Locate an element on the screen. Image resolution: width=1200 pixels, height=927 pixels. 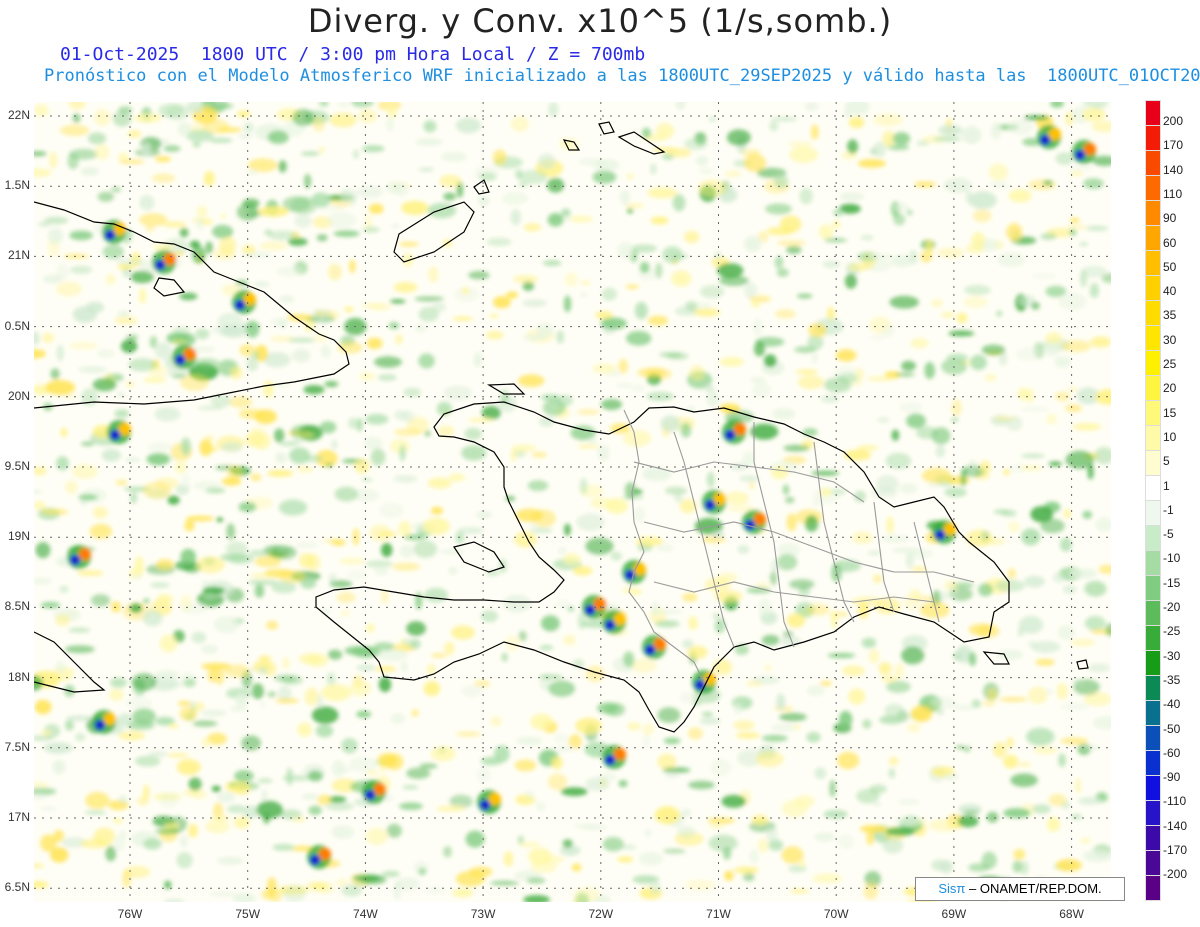
colorbar-label: 50 is located at coordinates (1170, 266).